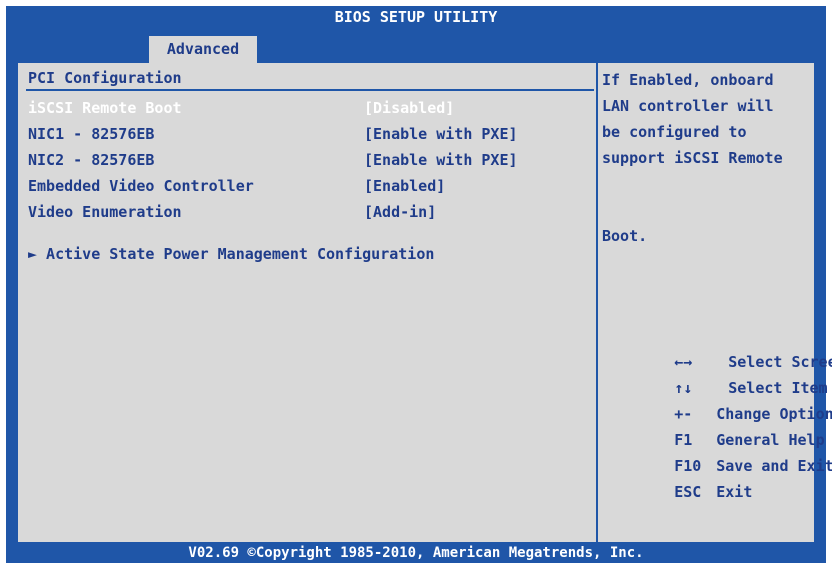  What do you see at coordinates (306, 111) in the screenshot?
I see `setting-iscsi-remote-boot: iSCSI Remote Boot [Disabled]` at bounding box center [306, 111].